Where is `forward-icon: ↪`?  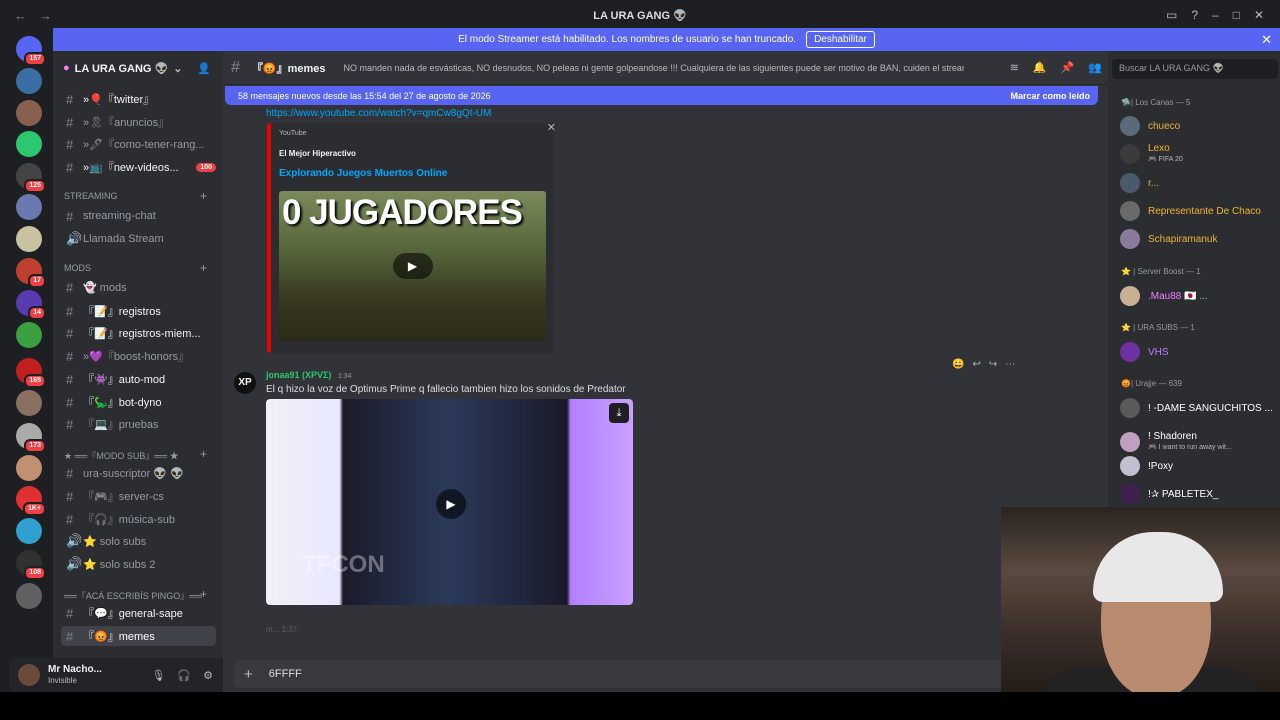 forward-icon: ↪ is located at coordinates (993, 364).